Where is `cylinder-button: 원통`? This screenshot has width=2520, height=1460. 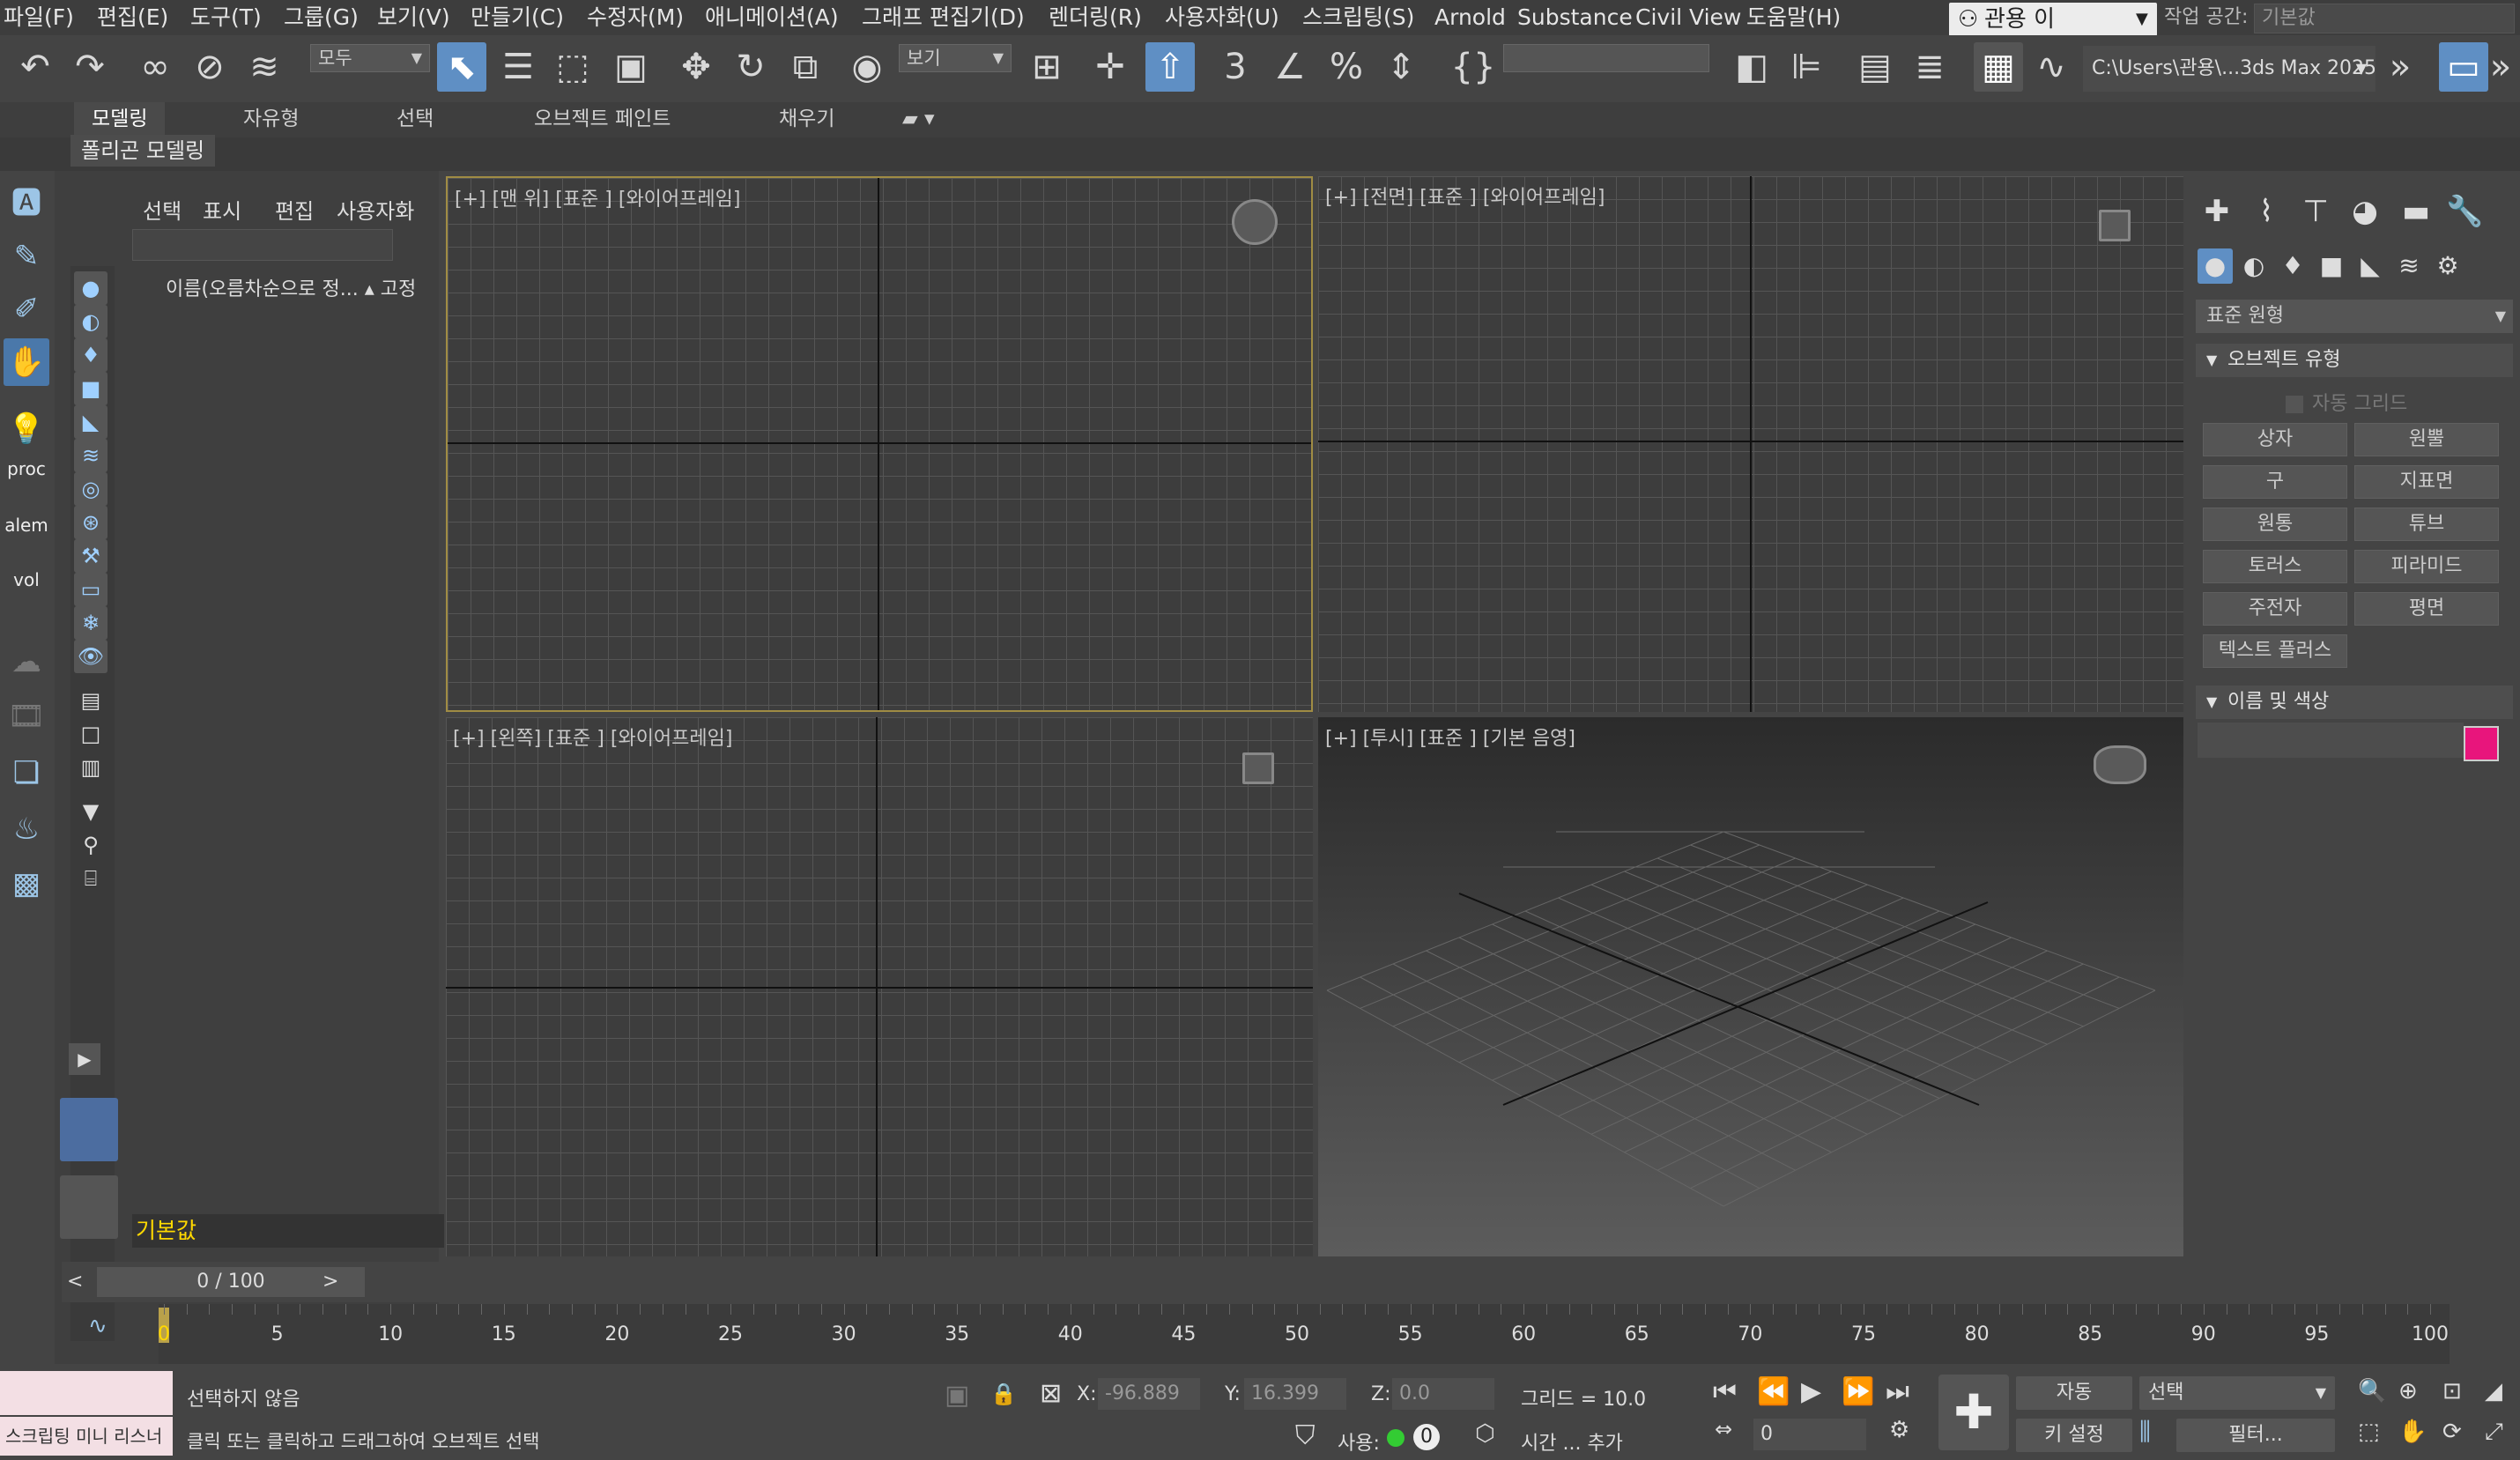
cylinder-button: 원통 is located at coordinates (2275, 524).